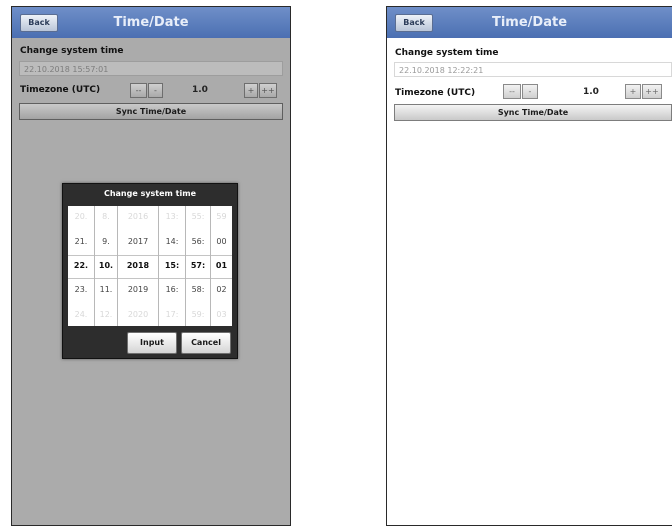 This screenshot has height=530, width=672. I want to click on picker-month-column: 8. 9. 10. 11. 12., so click(106, 266).